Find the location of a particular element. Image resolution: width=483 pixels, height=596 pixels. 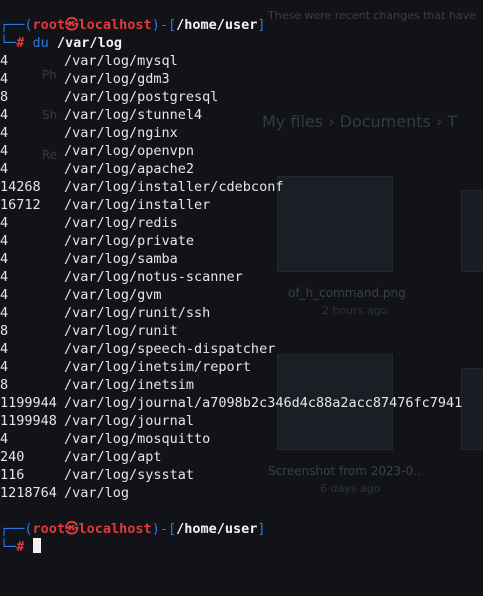

du-output-row: 4/var/log/inetsim/report is located at coordinates (125, 367).